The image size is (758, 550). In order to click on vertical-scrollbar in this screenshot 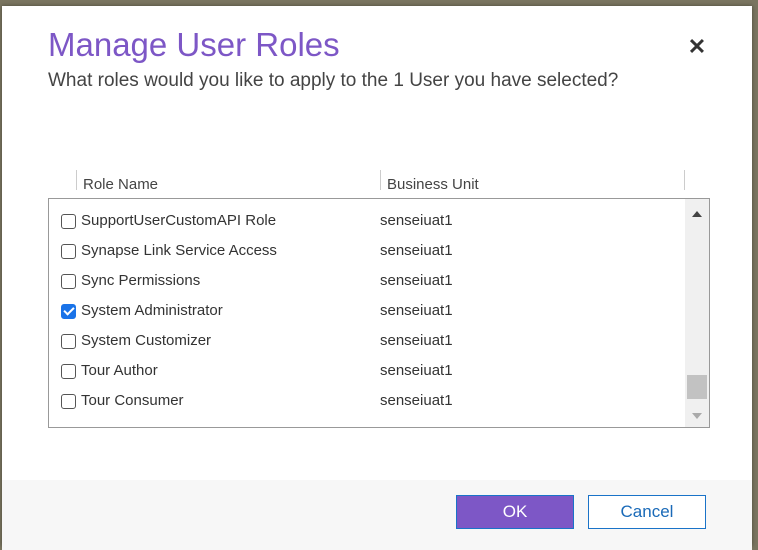, I will do `click(697, 313)`.